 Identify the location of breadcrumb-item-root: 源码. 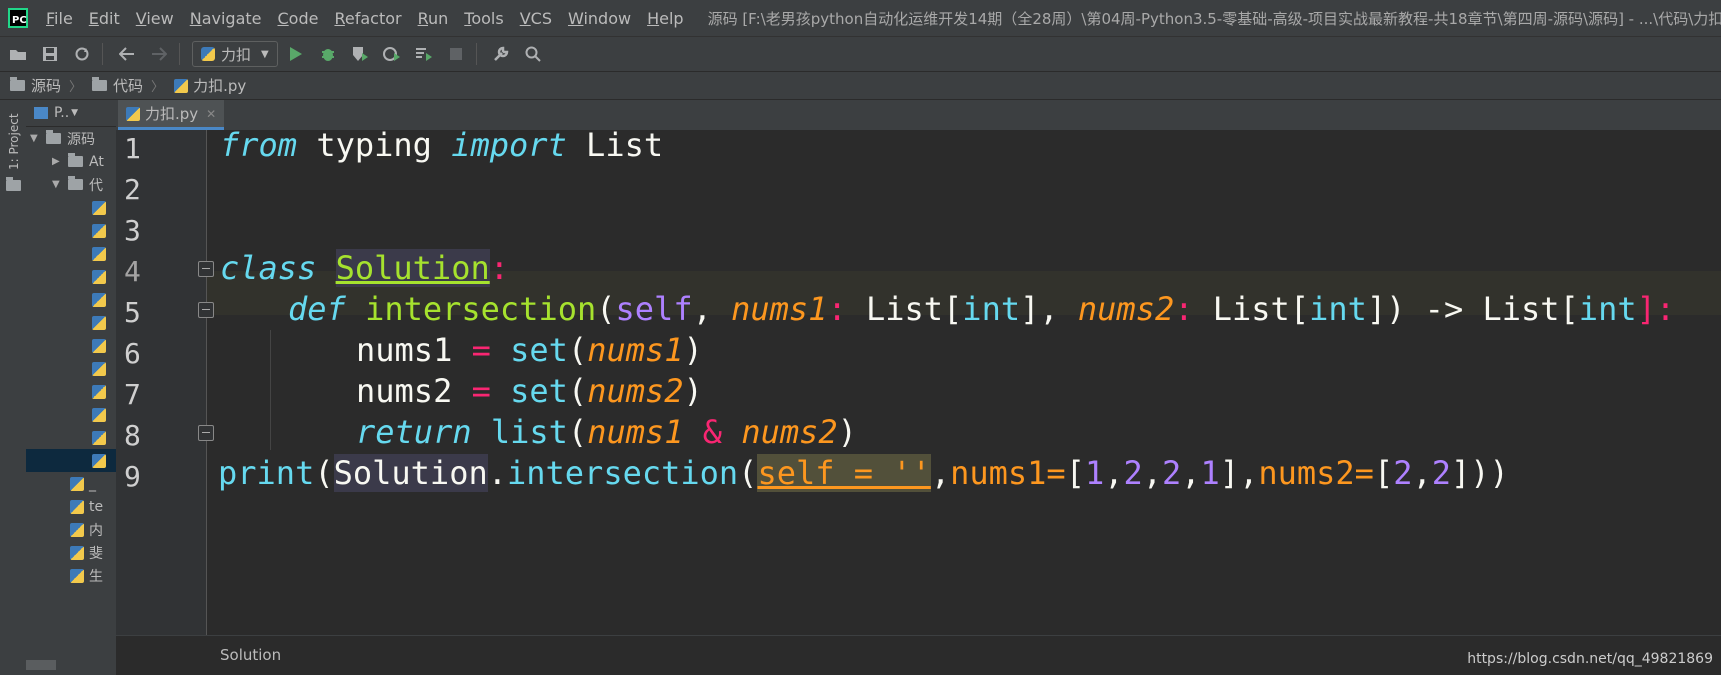
(35, 85).